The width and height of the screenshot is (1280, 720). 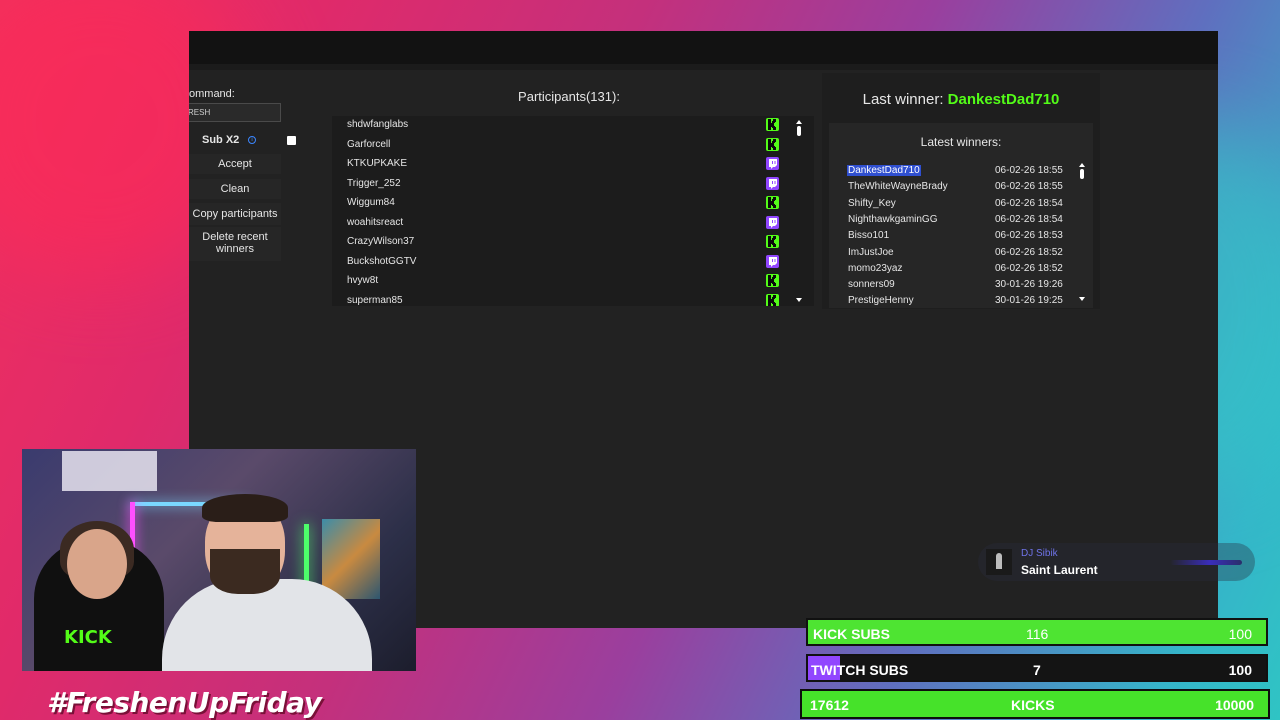 What do you see at coordinates (829, 705) in the screenshot?
I see `kicks-current: 17612` at bounding box center [829, 705].